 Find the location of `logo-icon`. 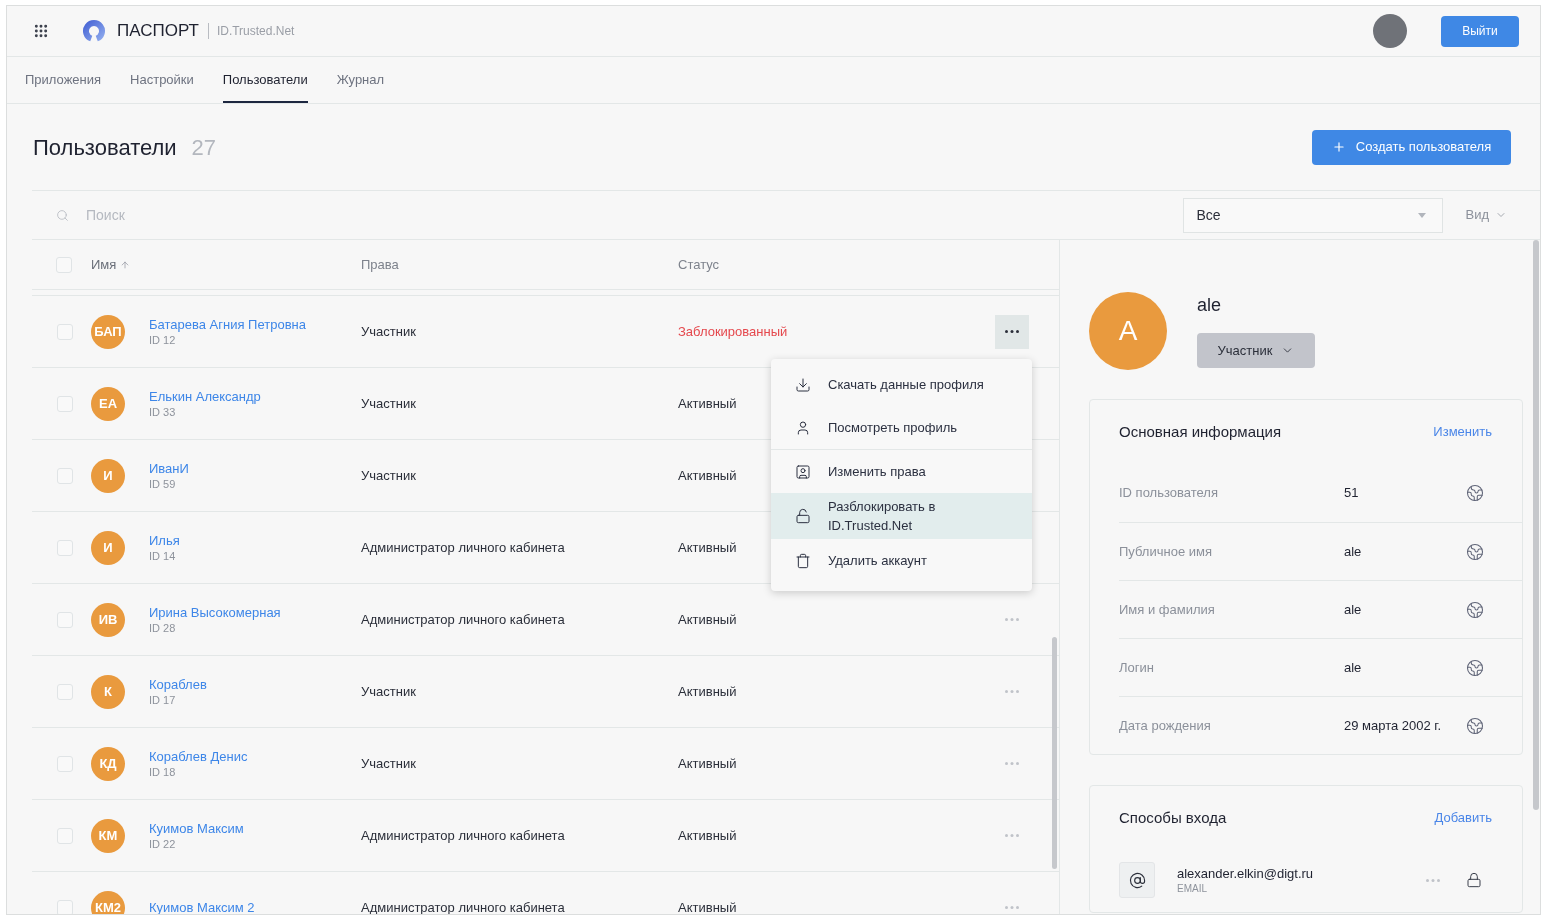

logo-icon is located at coordinates (94, 31).